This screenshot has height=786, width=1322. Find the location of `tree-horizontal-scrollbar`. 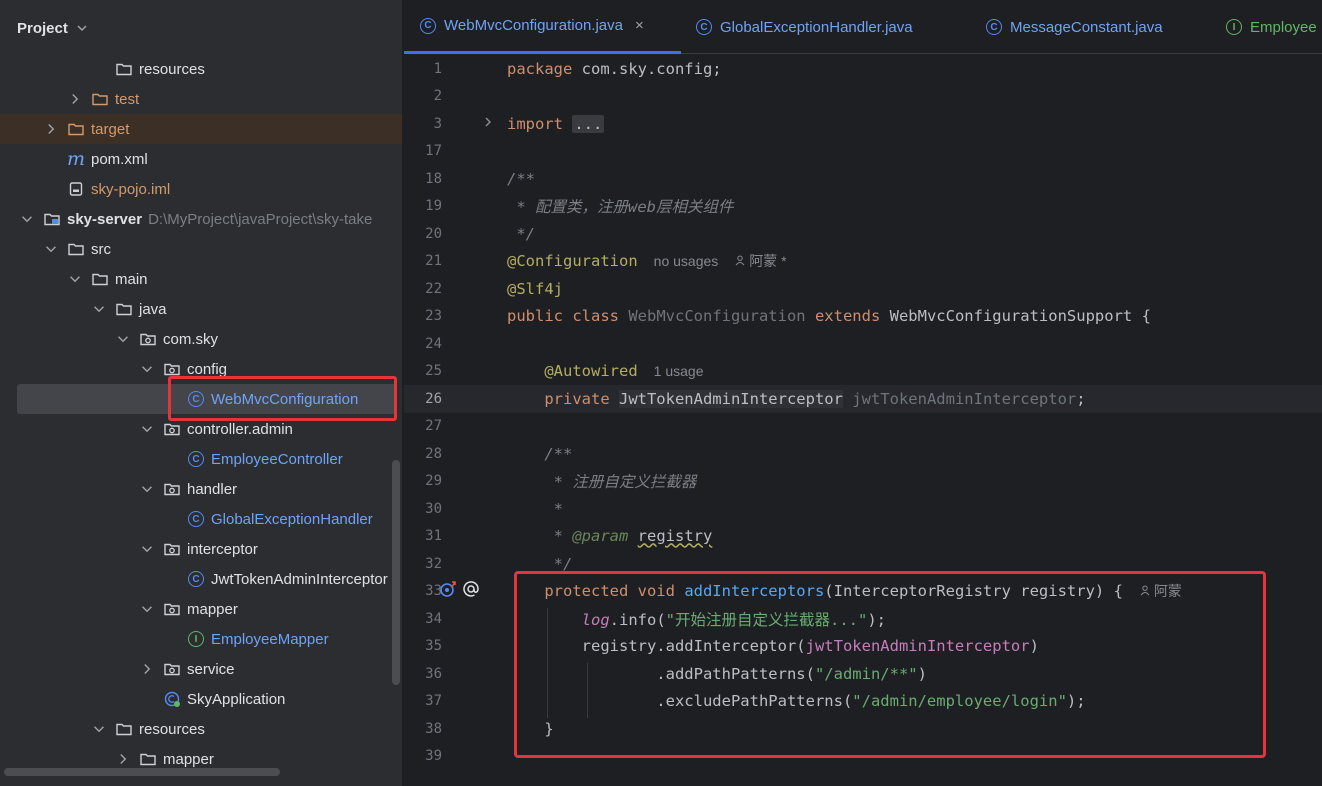

tree-horizontal-scrollbar is located at coordinates (142, 772).